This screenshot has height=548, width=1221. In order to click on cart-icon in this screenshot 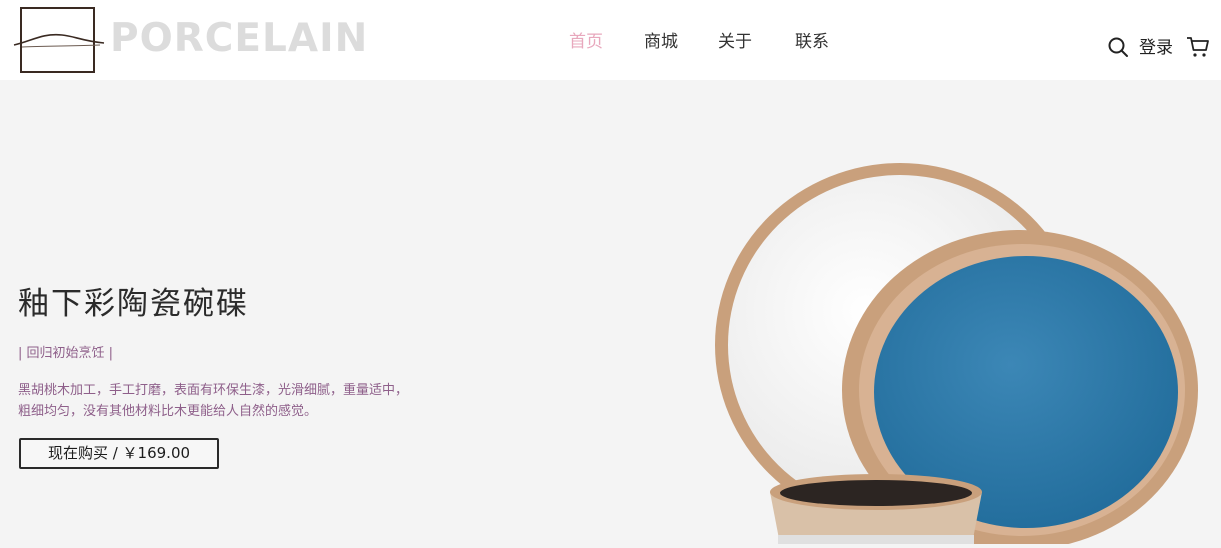, I will do `click(1198, 47)`.